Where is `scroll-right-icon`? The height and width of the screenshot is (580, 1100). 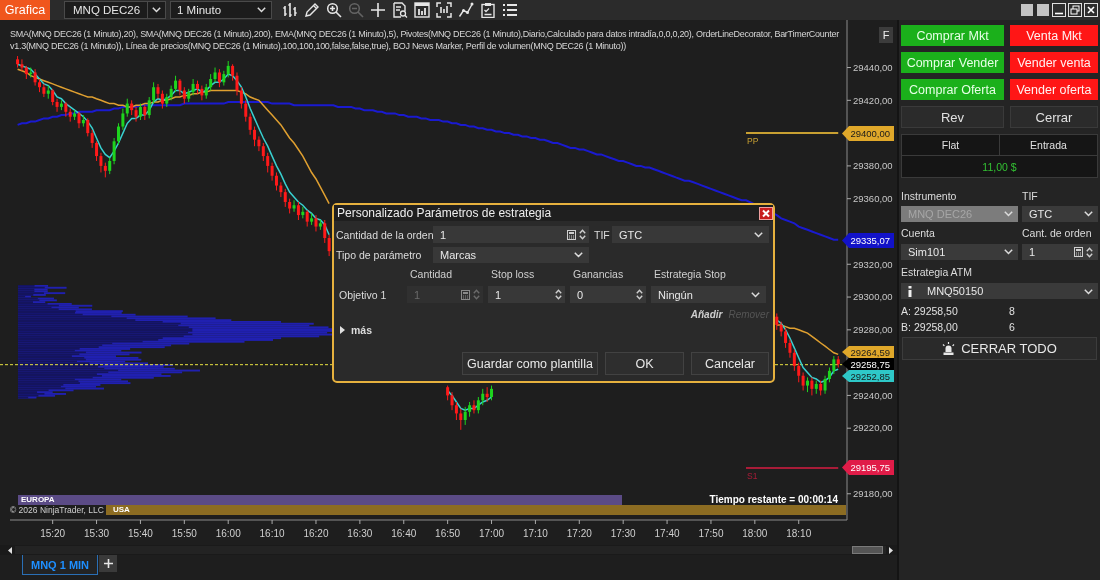
scroll-right-icon is located at coordinates (891, 550).